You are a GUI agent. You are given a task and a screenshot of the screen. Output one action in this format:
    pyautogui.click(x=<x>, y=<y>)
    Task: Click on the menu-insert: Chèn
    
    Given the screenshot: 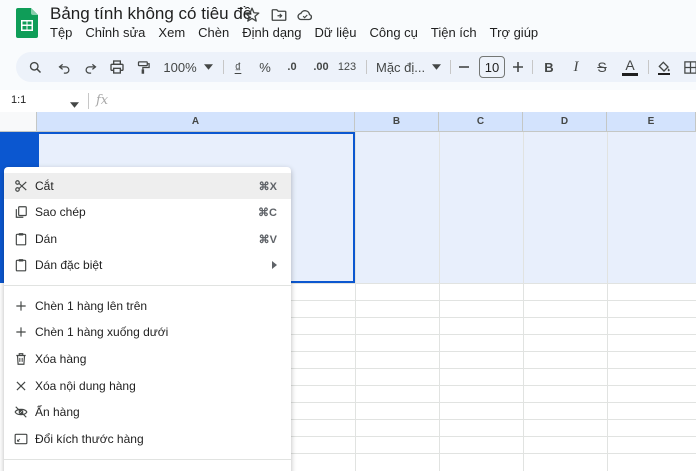 What is the action you would take?
    pyautogui.click(x=213, y=34)
    